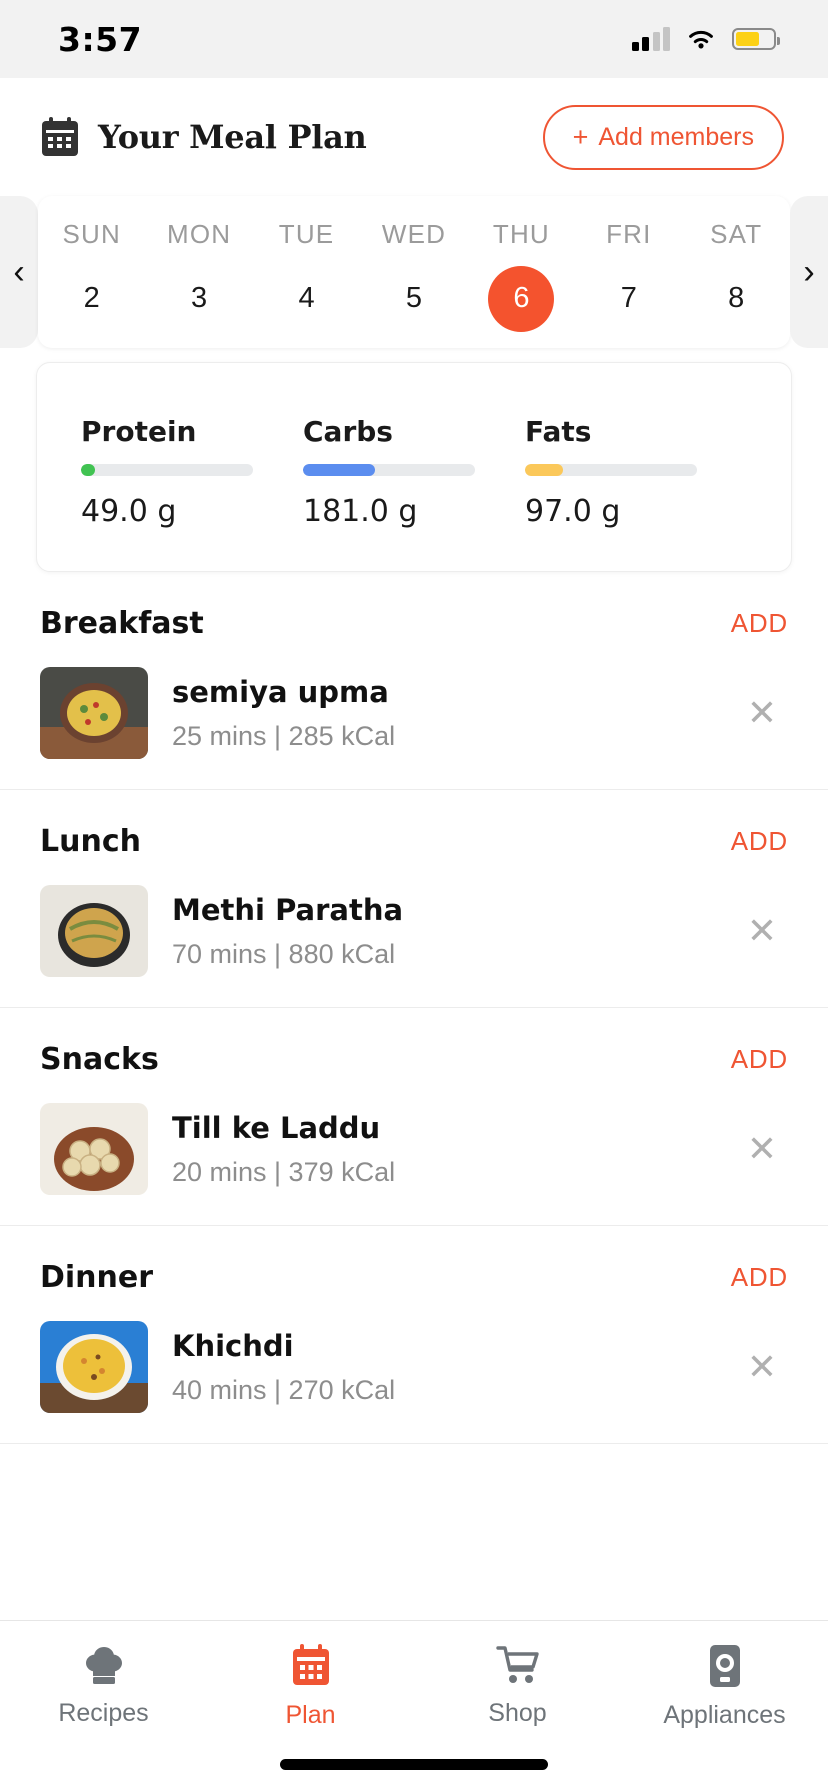  What do you see at coordinates (199, 298) in the screenshot?
I see `day-number: 3` at bounding box center [199, 298].